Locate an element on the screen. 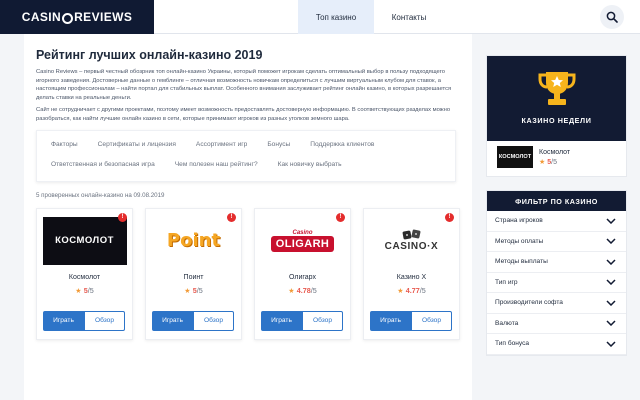  filter-option: Методы оплаты is located at coordinates (556, 242).